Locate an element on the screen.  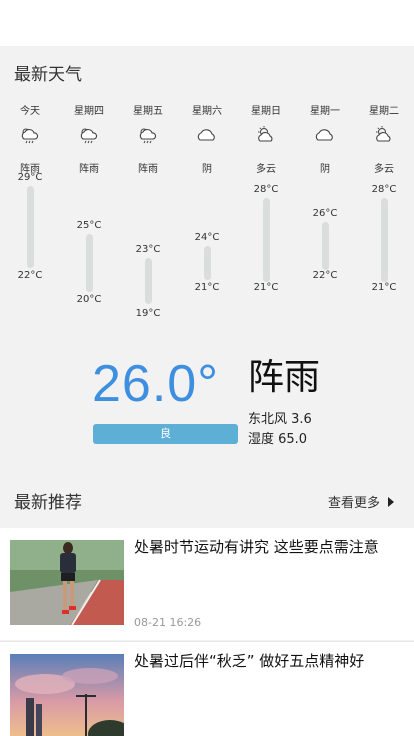
forecast-day: 星期二多云 28°C 21°C is located at coordinates (384, 217).